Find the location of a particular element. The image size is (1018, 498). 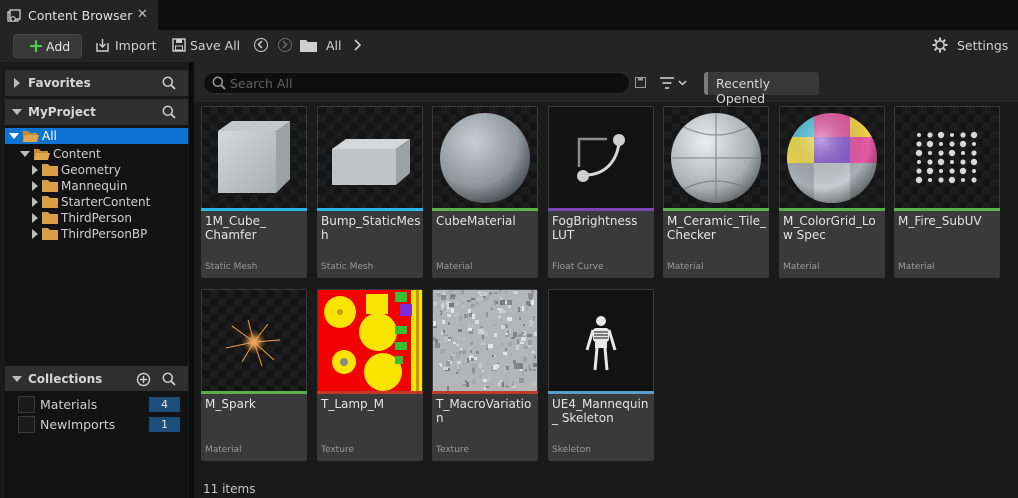

asset-name: M_Fire_SubUV is located at coordinates (940, 221).